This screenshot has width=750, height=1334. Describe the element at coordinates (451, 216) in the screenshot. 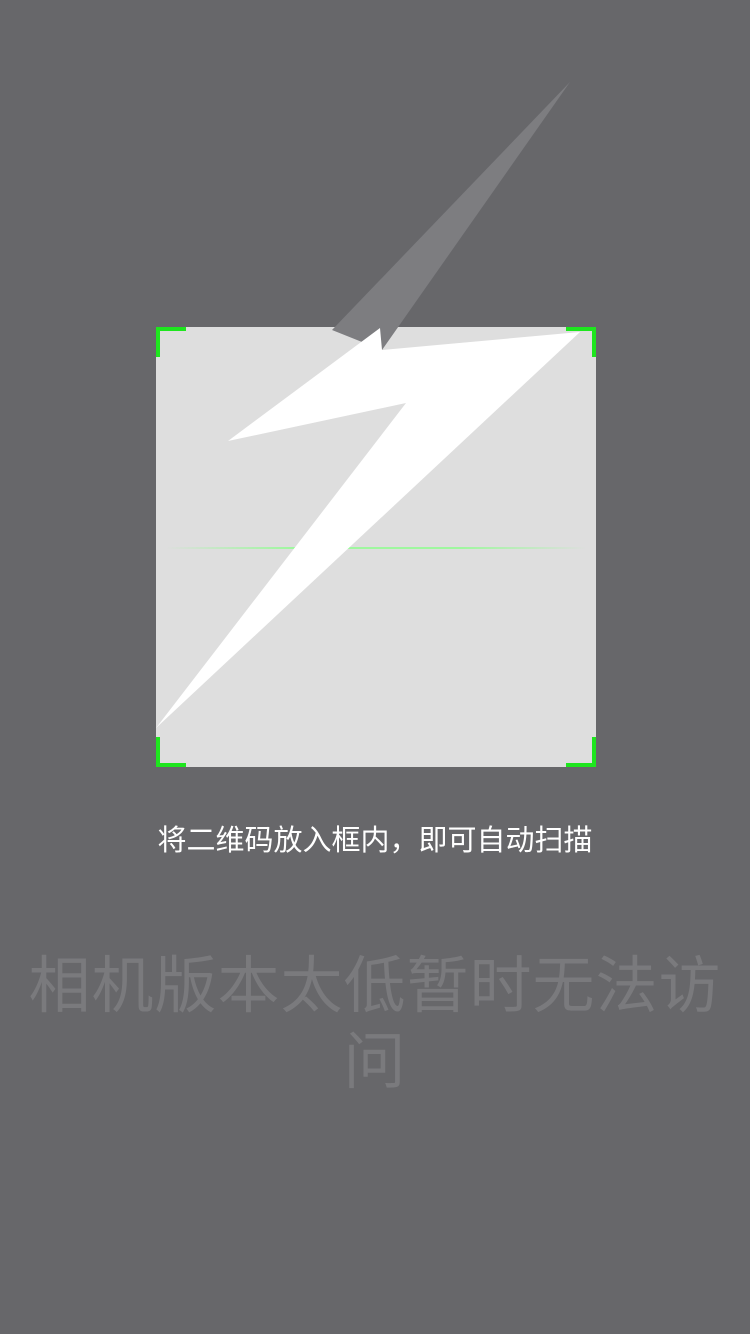

I see `lightning-bolt-shadow` at that location.